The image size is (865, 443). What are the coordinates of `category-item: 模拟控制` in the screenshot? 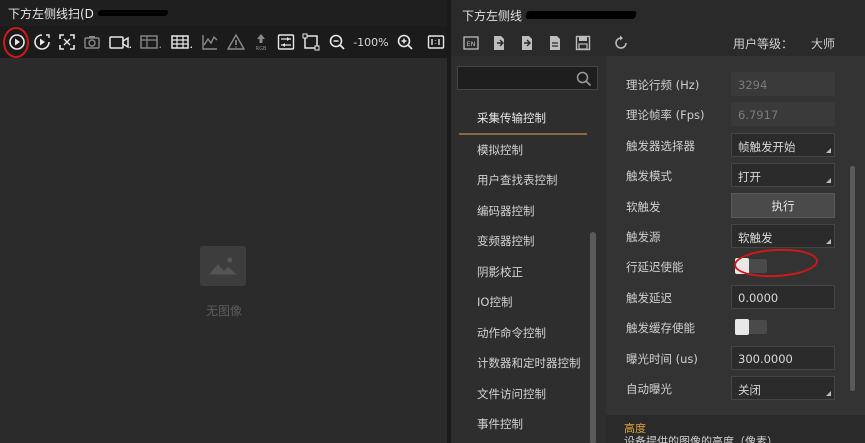 It's located at (523, 150).